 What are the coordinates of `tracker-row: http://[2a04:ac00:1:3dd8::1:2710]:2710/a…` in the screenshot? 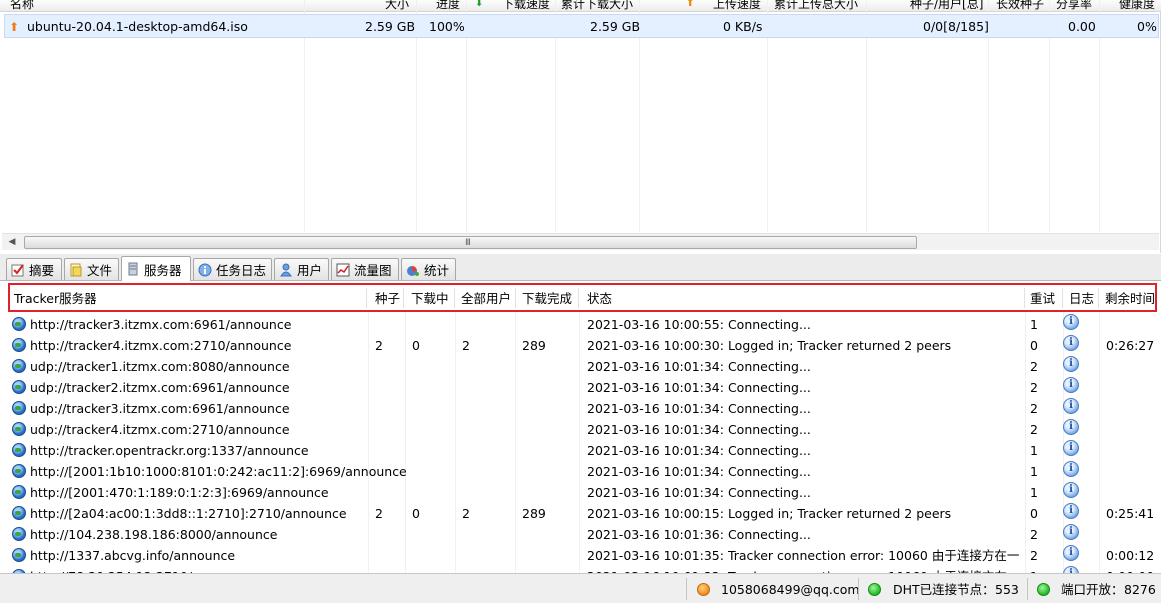 It's located at (585, 513).